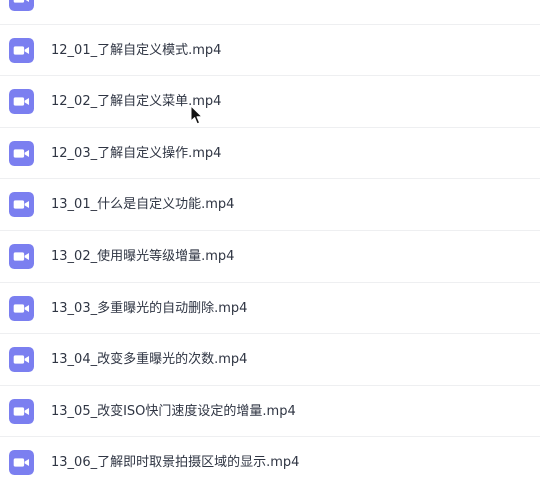 The width and height of the screenshot is (540, 489). I want to click on file-row: 12_01_了解自定义模式.mp4, so click(270, 51).